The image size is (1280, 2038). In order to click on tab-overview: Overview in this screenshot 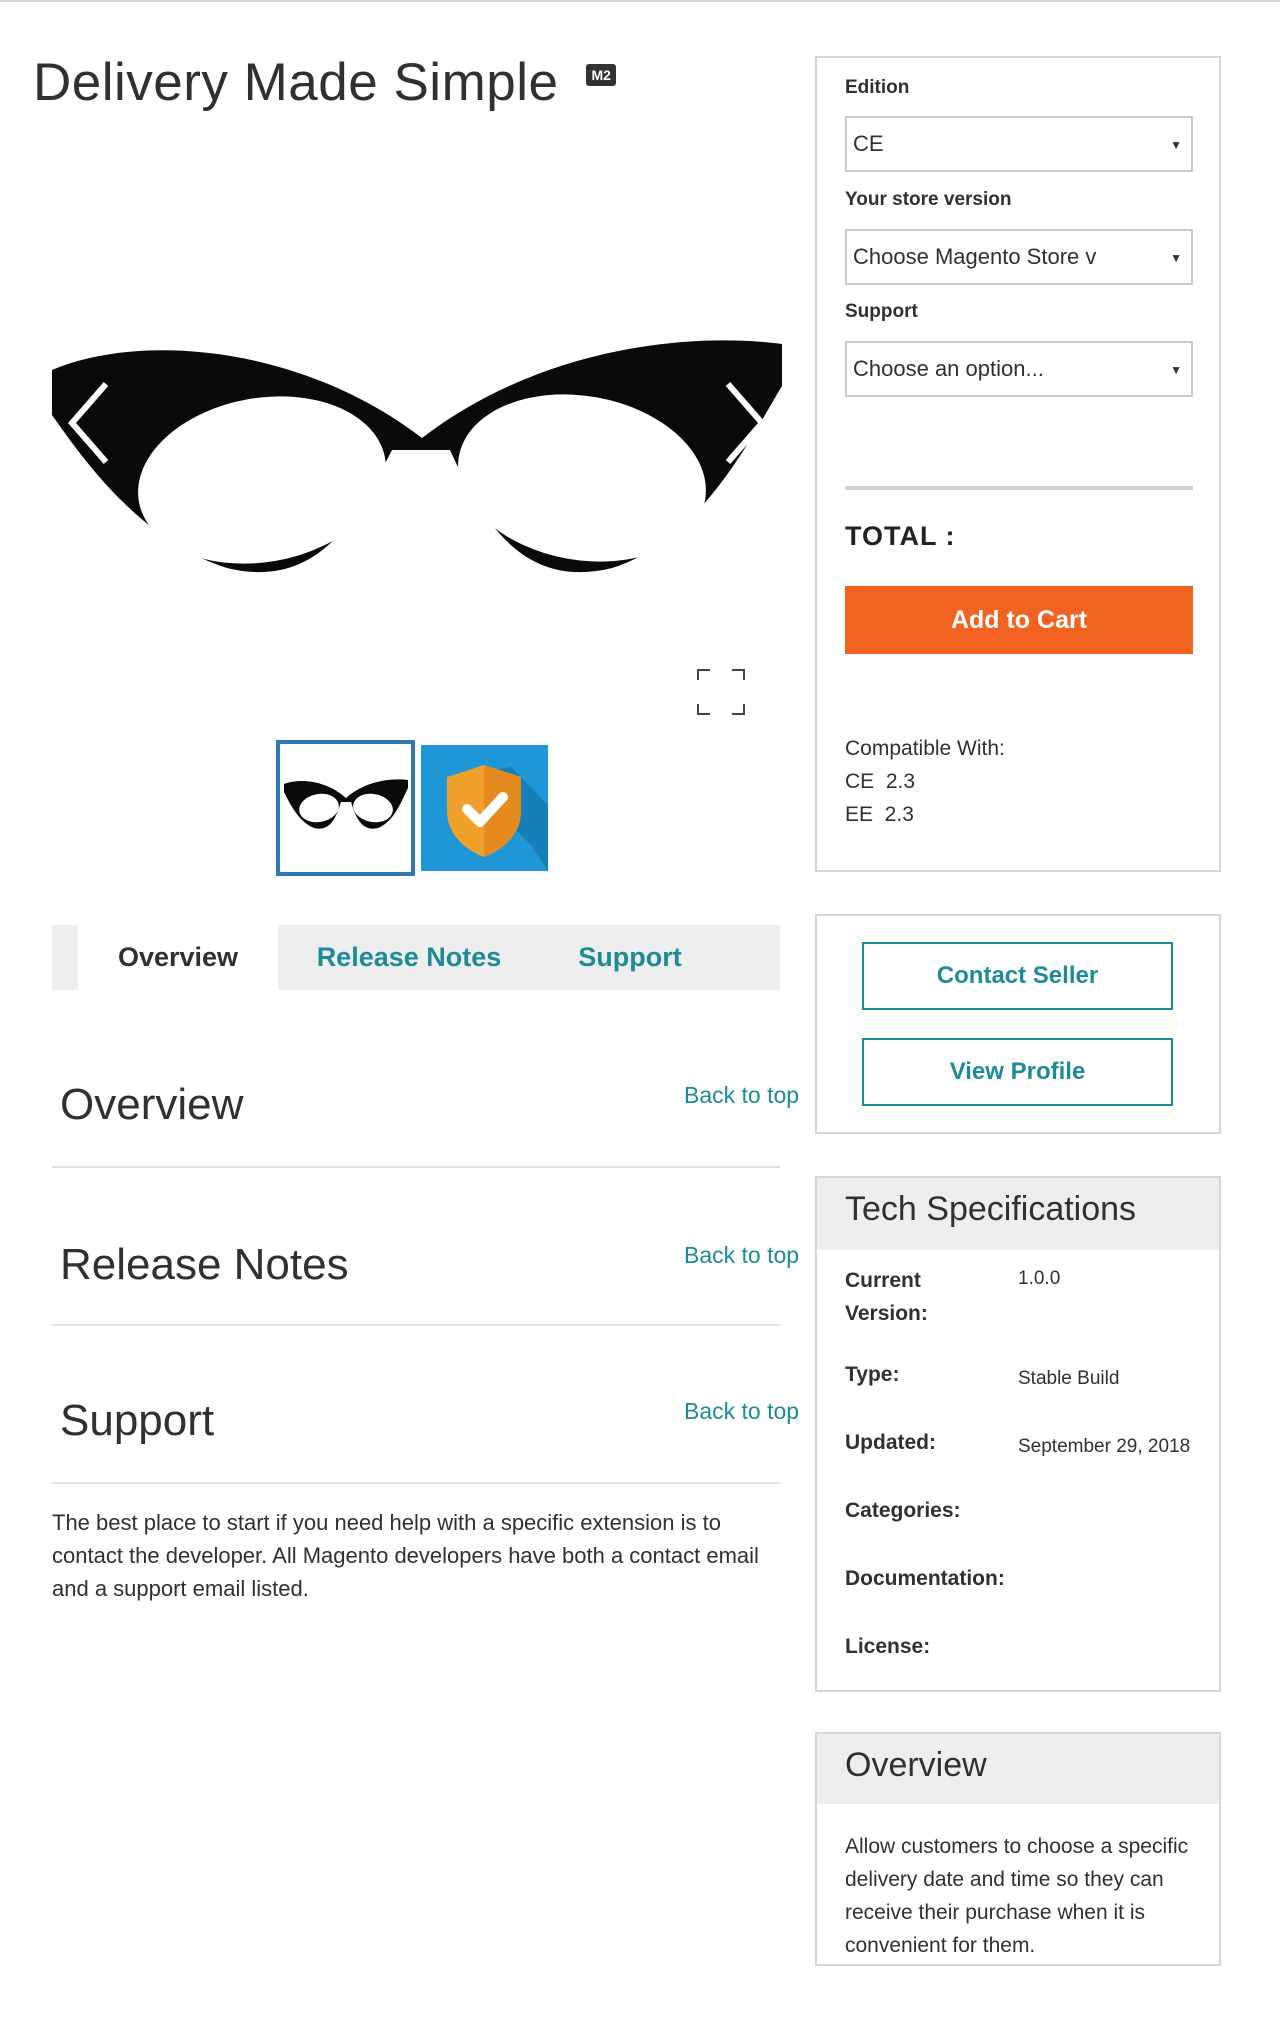, I will do `click(178, 957)`.